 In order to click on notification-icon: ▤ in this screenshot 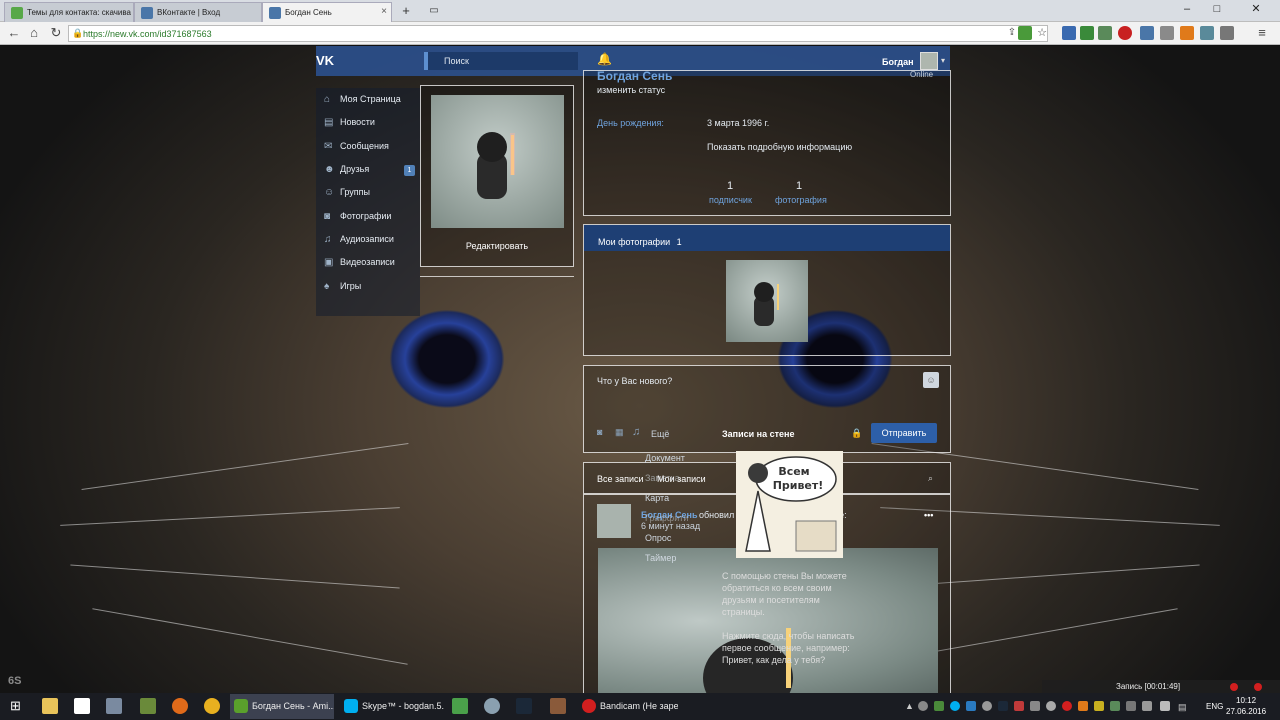, I will do `click(1182, 707)`.